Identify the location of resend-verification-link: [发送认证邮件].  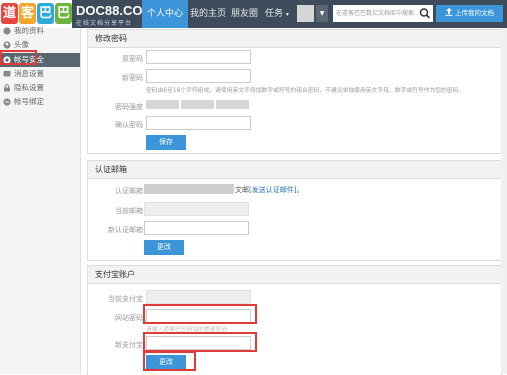
(272, 190).